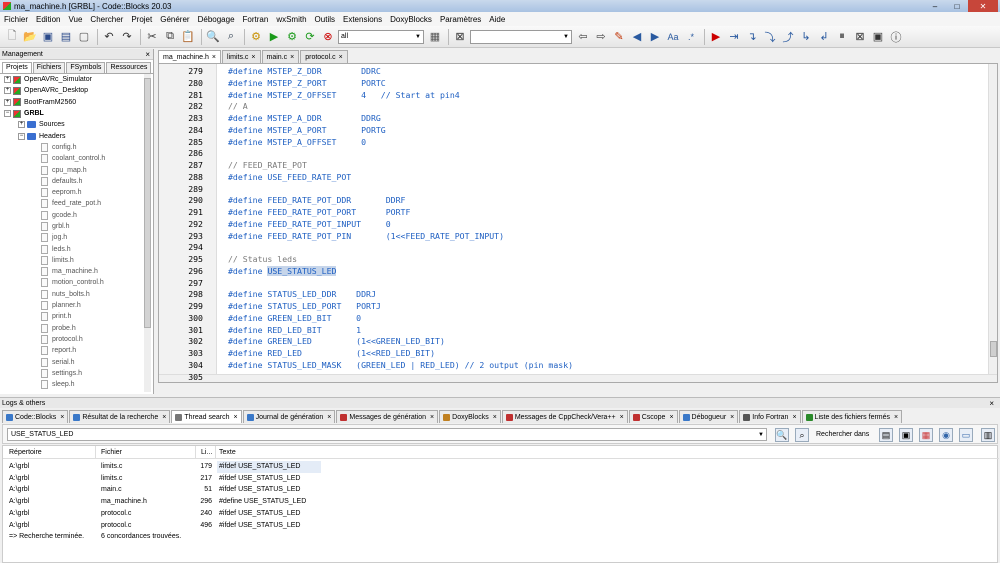  Describe the element at coordinates (860, 37) in the screenshot. I see `stop-debug-icon: ⊠` at that location.